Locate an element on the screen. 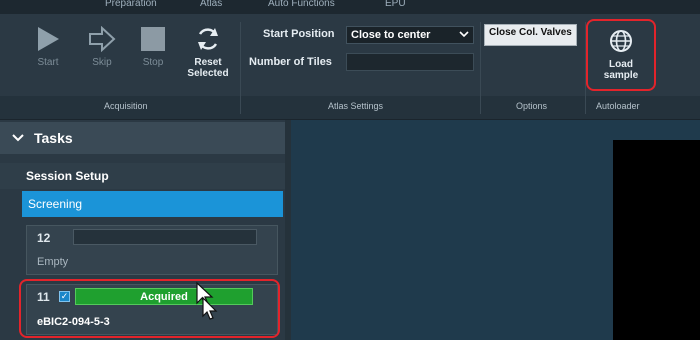 This screenshot has width=700, height=340. stop-button: Stop is located at coordinates (153, 46).